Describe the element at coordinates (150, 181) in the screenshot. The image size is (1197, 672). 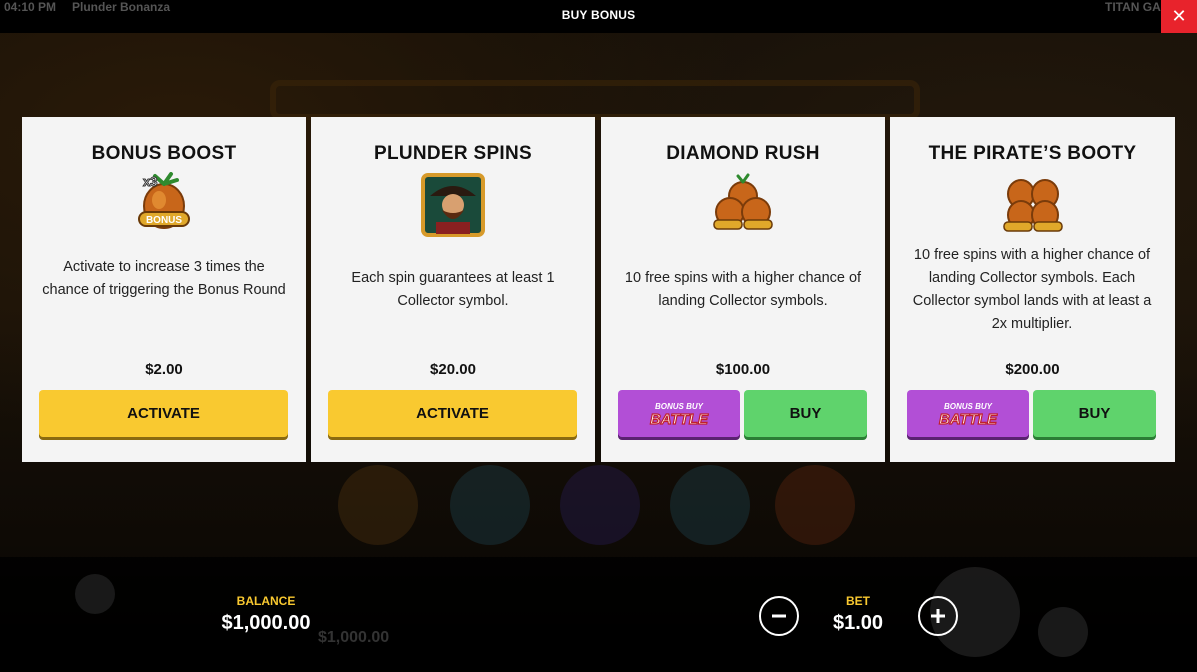
I see `svg-text: x3` at that location.